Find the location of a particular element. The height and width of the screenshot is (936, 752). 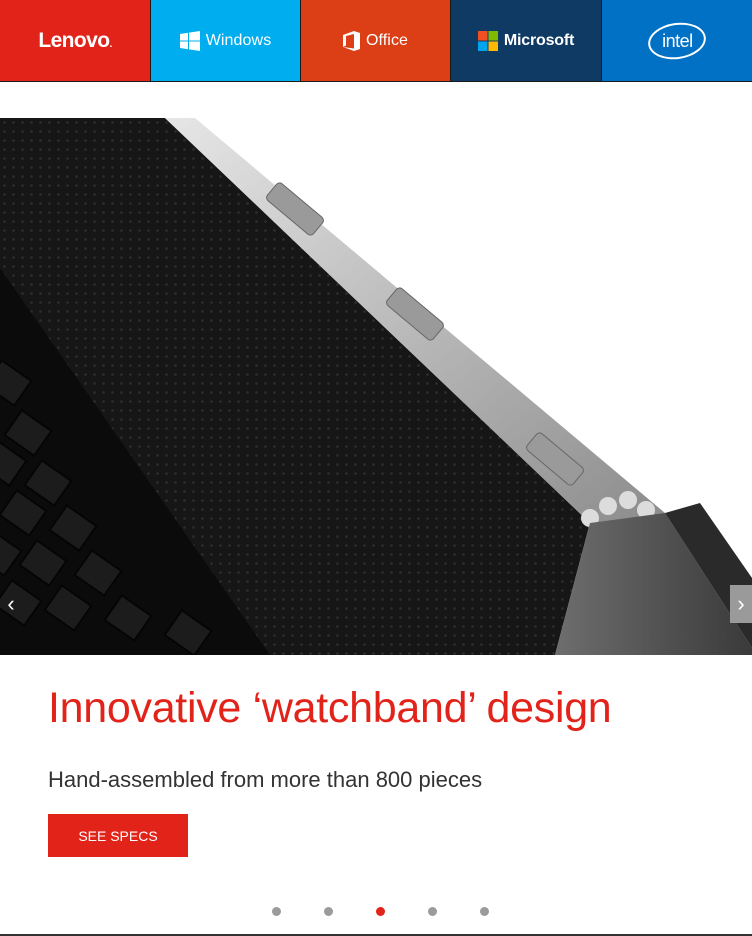

partner-brand-bar: Lenovo Windows Office Microsoft intel is located at coordinates (376, 41).